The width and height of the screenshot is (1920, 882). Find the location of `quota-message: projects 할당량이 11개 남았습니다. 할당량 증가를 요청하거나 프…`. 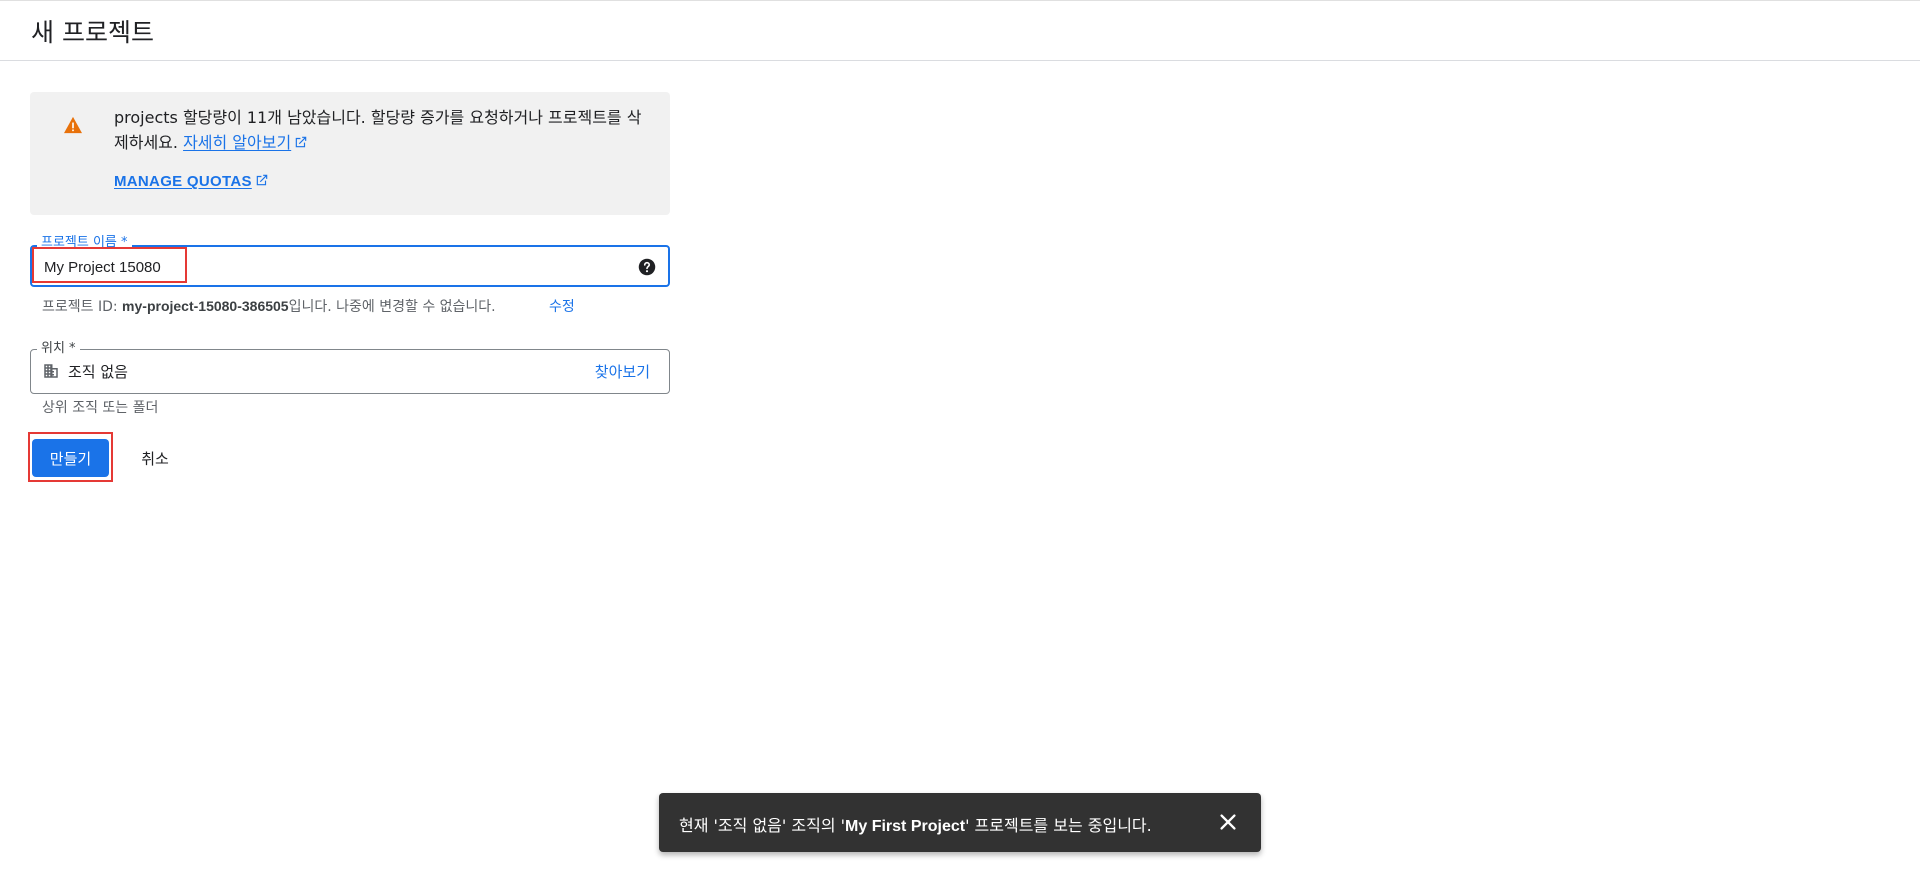

quota-message: projects 할당량이 11개 남았습니다. 할당량 증가를 요청하거나 프… is located at coordinates (384, 130).